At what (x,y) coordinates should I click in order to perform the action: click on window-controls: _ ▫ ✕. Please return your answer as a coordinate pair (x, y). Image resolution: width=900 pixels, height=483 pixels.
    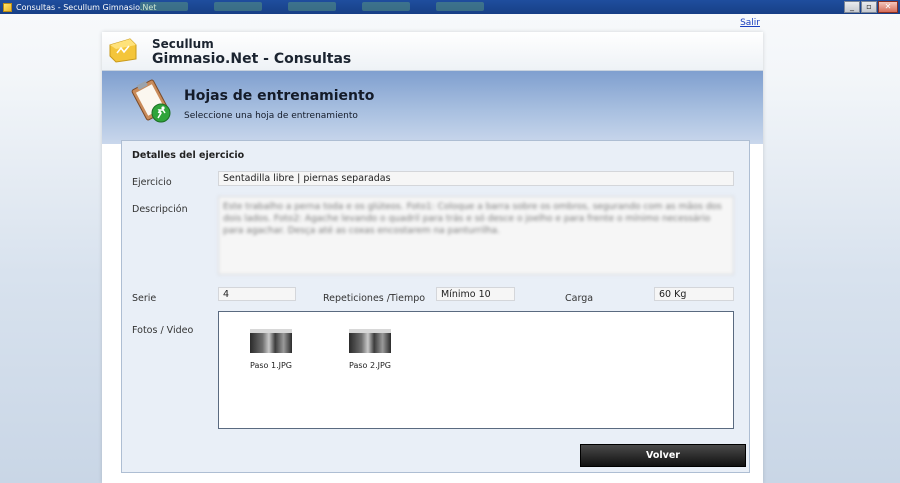
    Looking at the image, I should click on (871, 7).